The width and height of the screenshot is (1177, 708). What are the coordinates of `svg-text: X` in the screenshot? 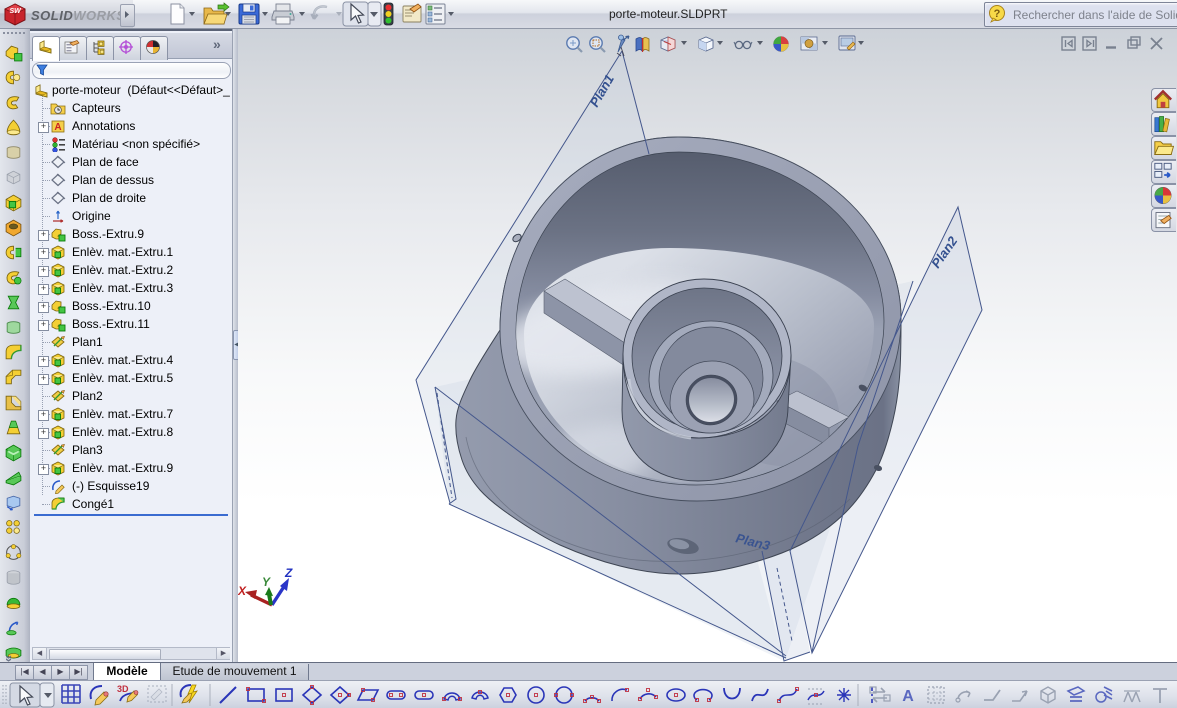 It's located at (242, 591).